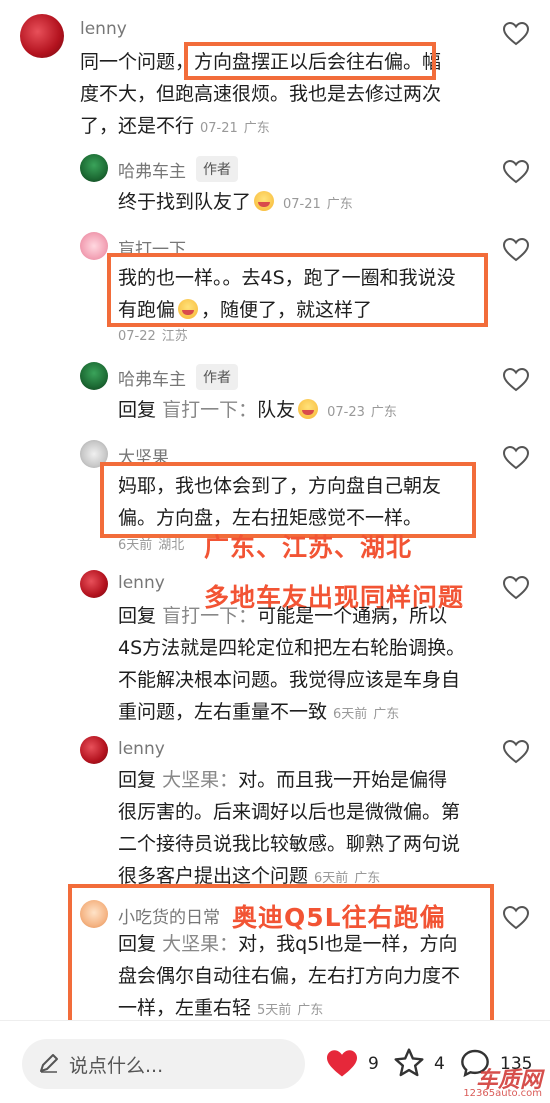 This screenshot has width=550, height=1103. I want to click on favorite-count: 4, so click(439, 1064).